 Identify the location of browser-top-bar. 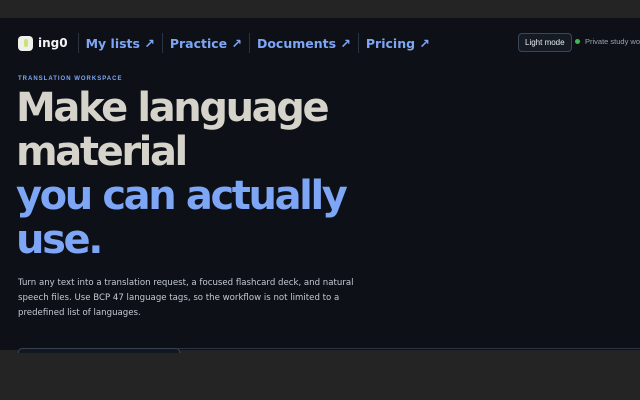
(320, 9).